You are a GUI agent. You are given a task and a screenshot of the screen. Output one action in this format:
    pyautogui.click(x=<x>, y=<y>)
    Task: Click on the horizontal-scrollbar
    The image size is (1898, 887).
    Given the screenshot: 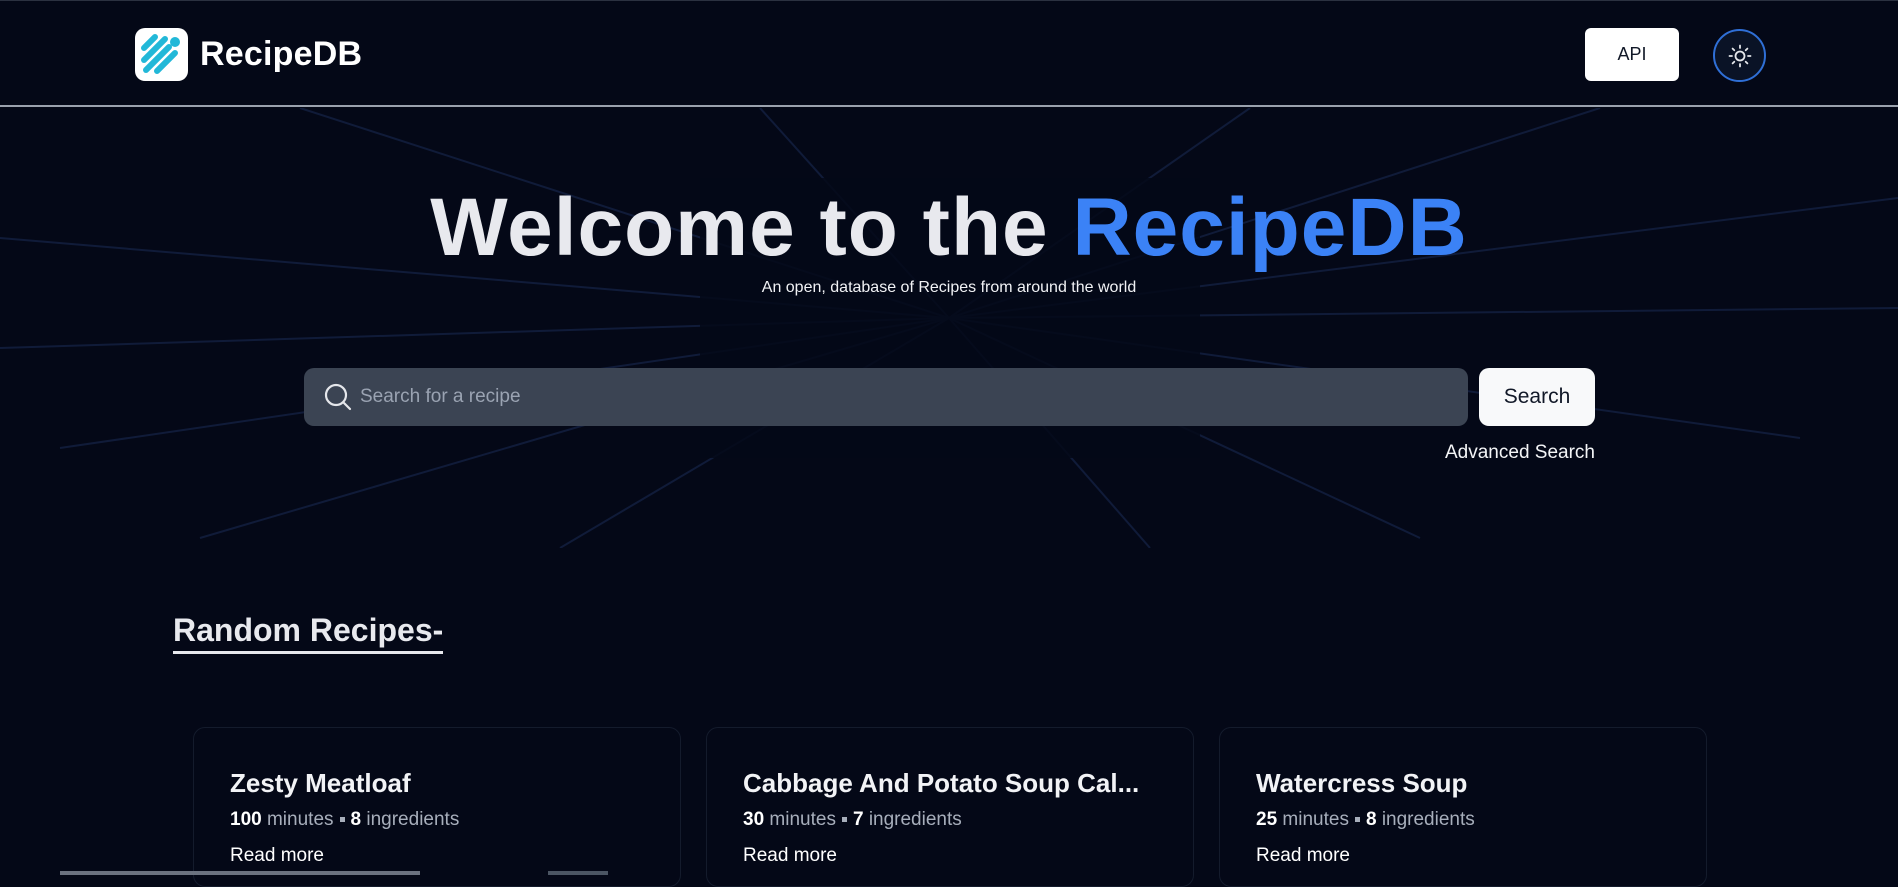 What is the action you would take?
    pyautogui.click(x=240, y=873)
    